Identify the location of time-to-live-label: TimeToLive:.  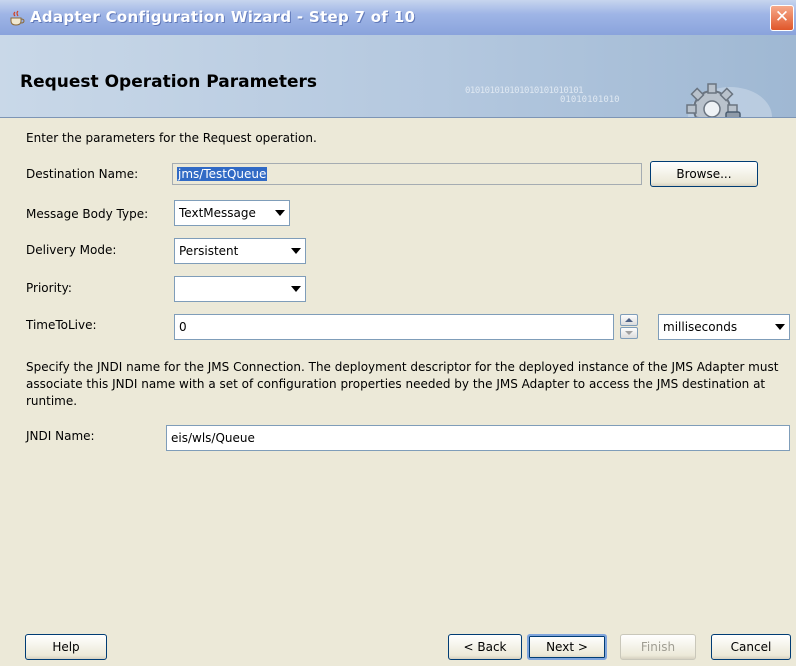
(61, 325).